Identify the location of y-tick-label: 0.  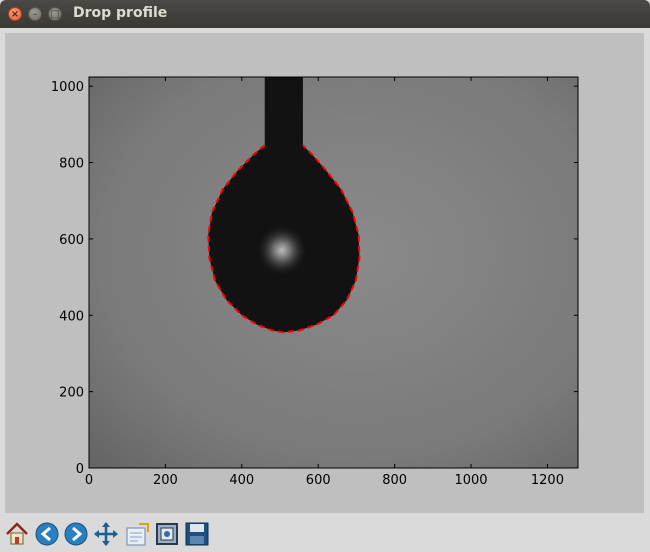
(80, 469).